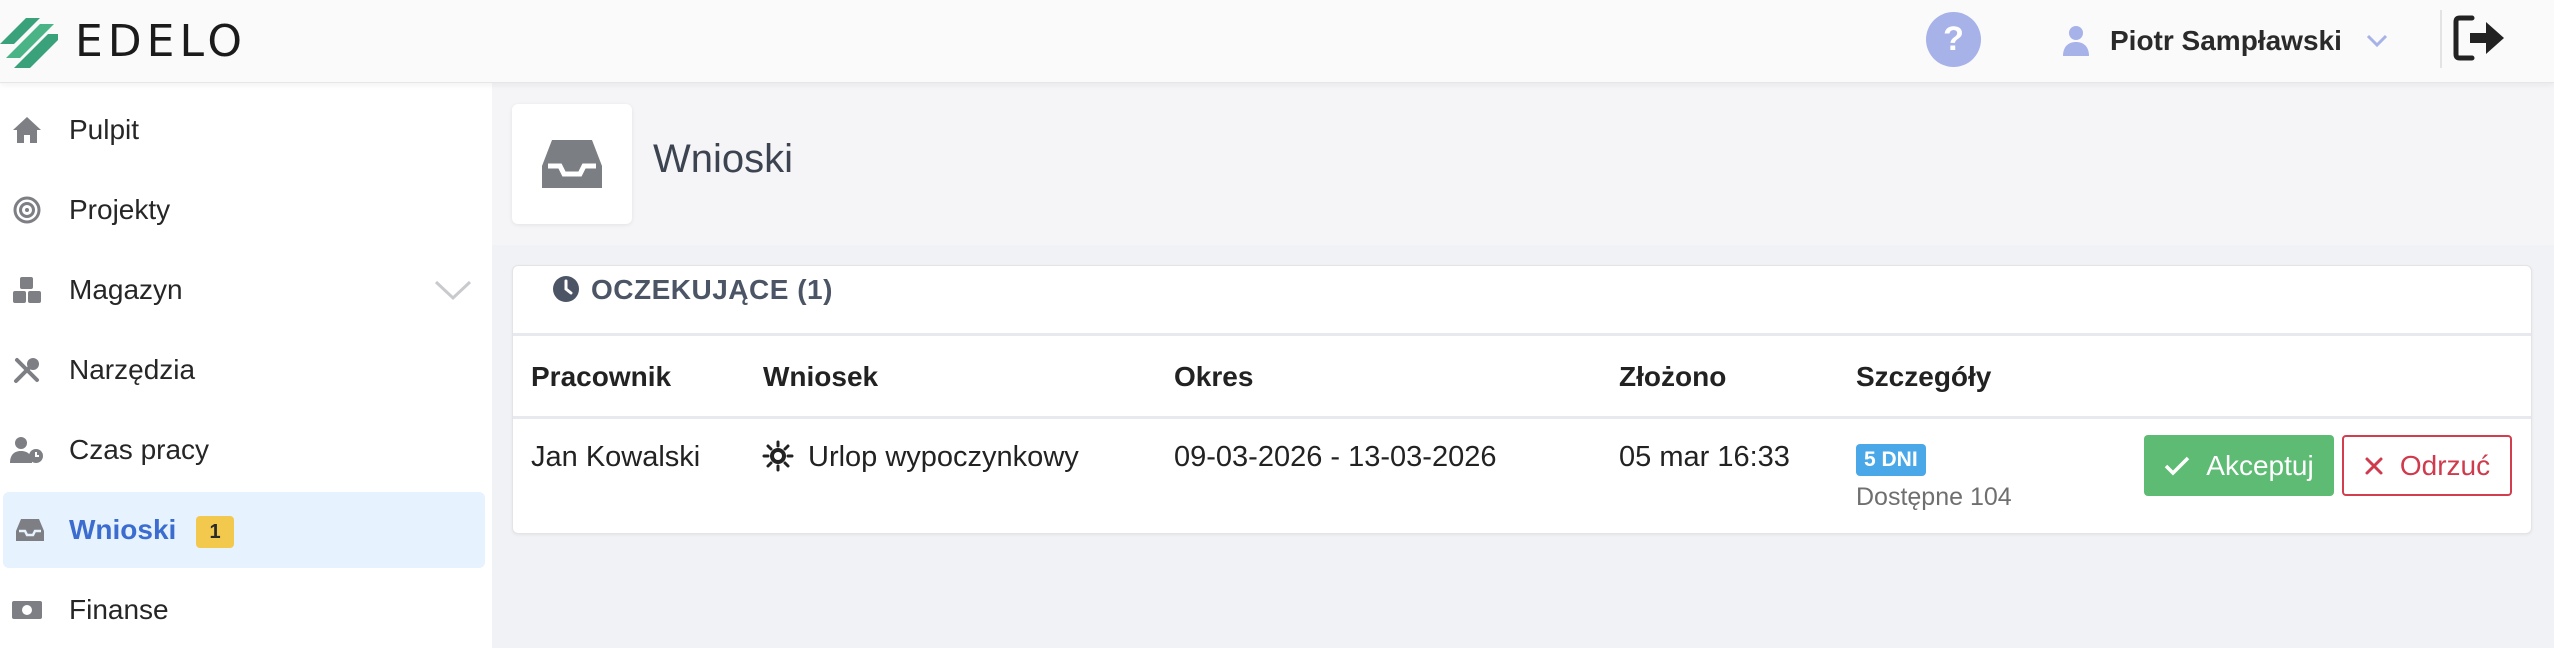  Describe the element at coordinates (1934, 497) in the screenshot. I see `available-days: Dostępne 104` at that location.